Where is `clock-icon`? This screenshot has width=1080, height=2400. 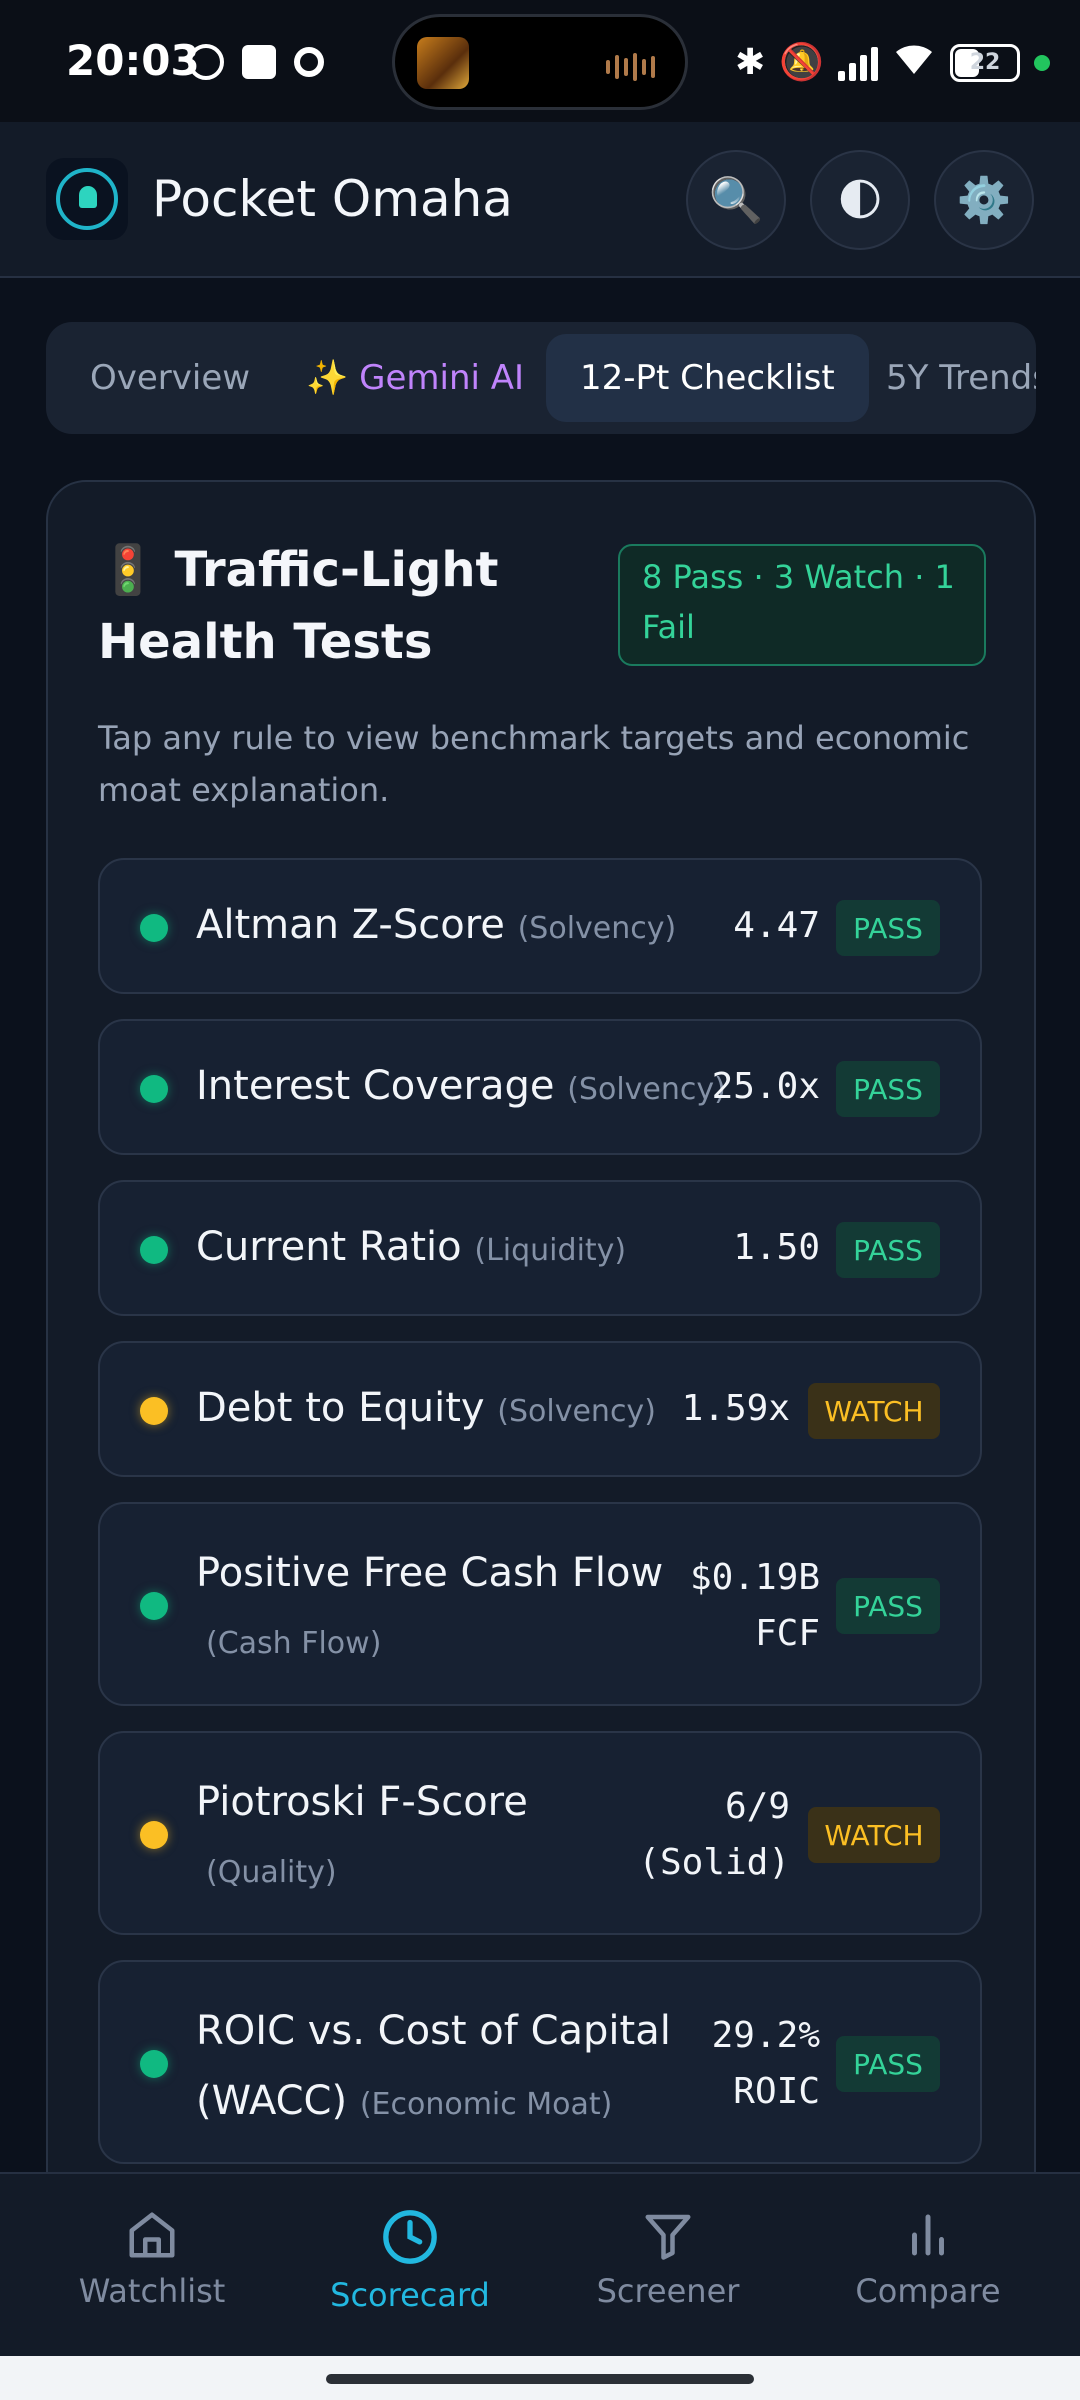
clock-icon is located at coordinates (410, 2237).